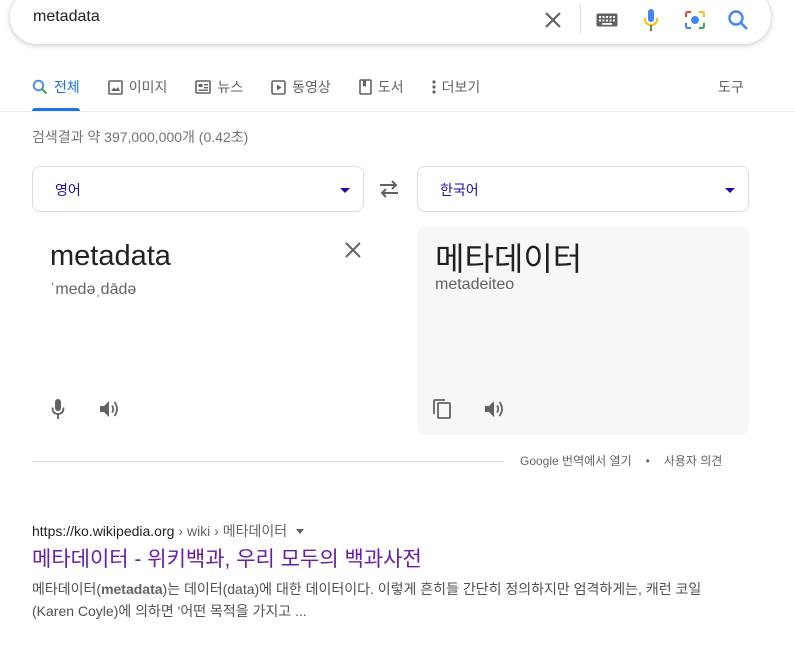 This screenshot has width=795, height=649. What do you see at coordinates (140, 137) in the screenshot?
I see `result-stats: 검색결과 약 397,000,000개 (0.42초)` at bounding box center [140, 137].